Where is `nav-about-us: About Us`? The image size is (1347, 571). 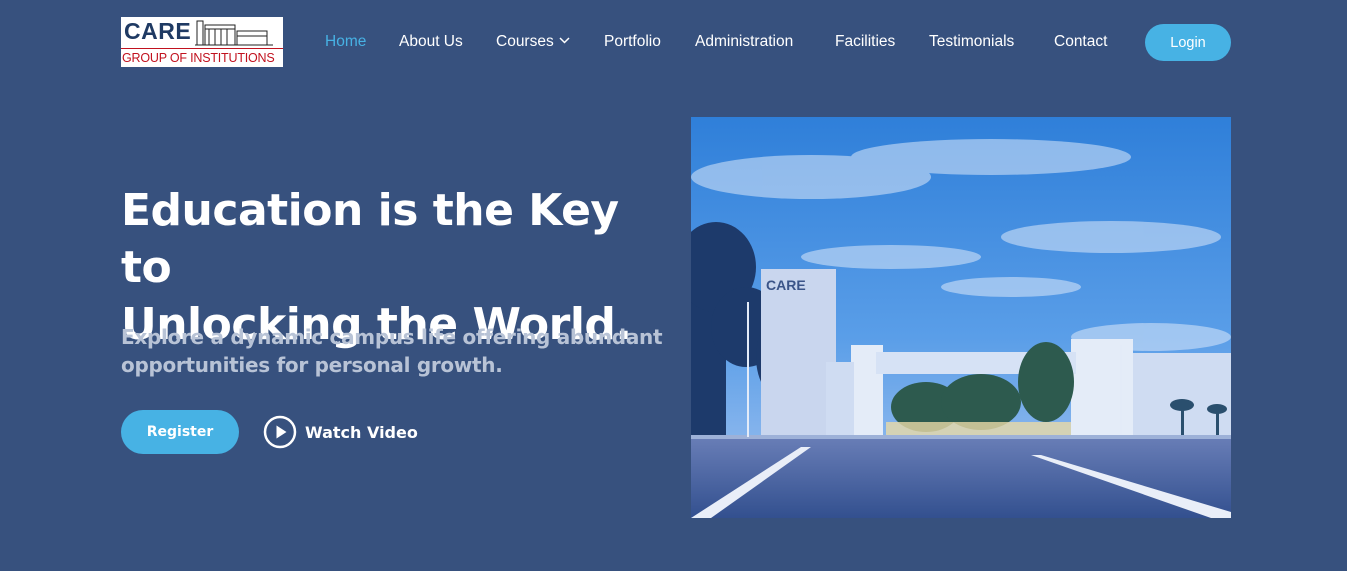 nav-about-us: About Us is located at coordinates (431, 42).